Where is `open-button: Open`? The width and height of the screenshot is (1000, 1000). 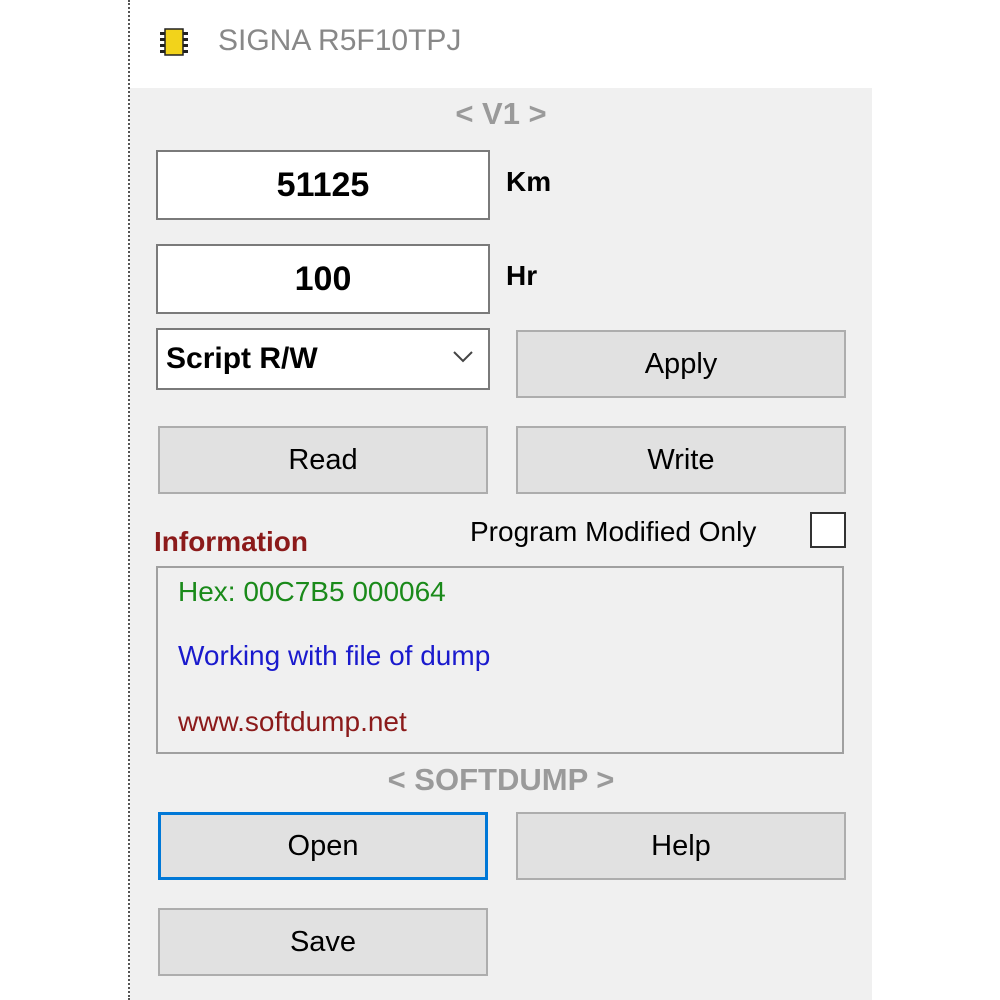 open-button: Open is located at coordinates (323, 846).